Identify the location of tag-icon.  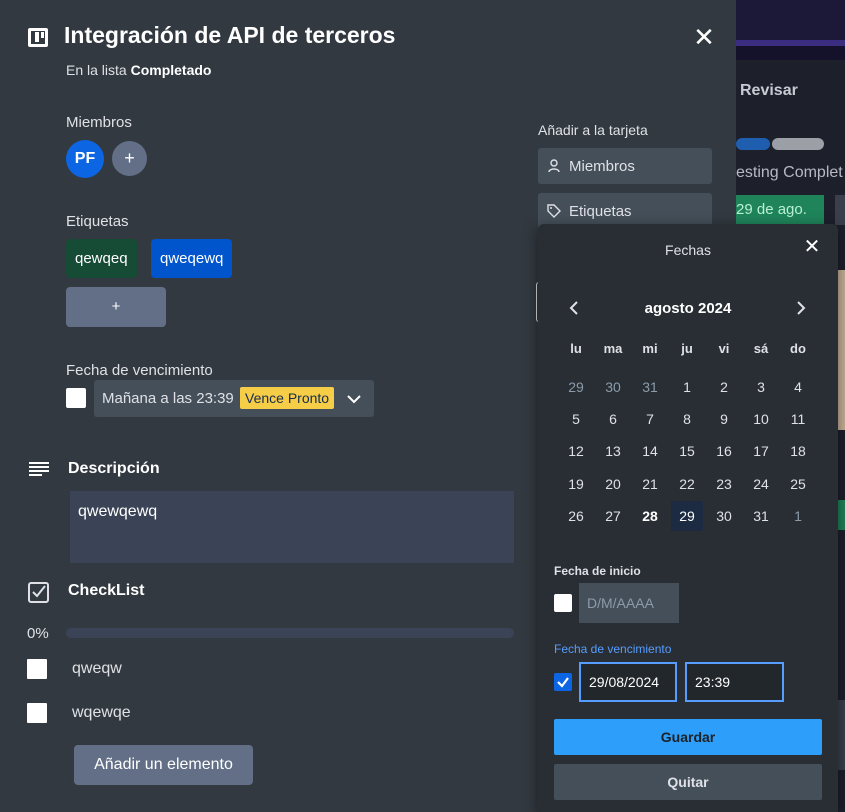
(554, 211).